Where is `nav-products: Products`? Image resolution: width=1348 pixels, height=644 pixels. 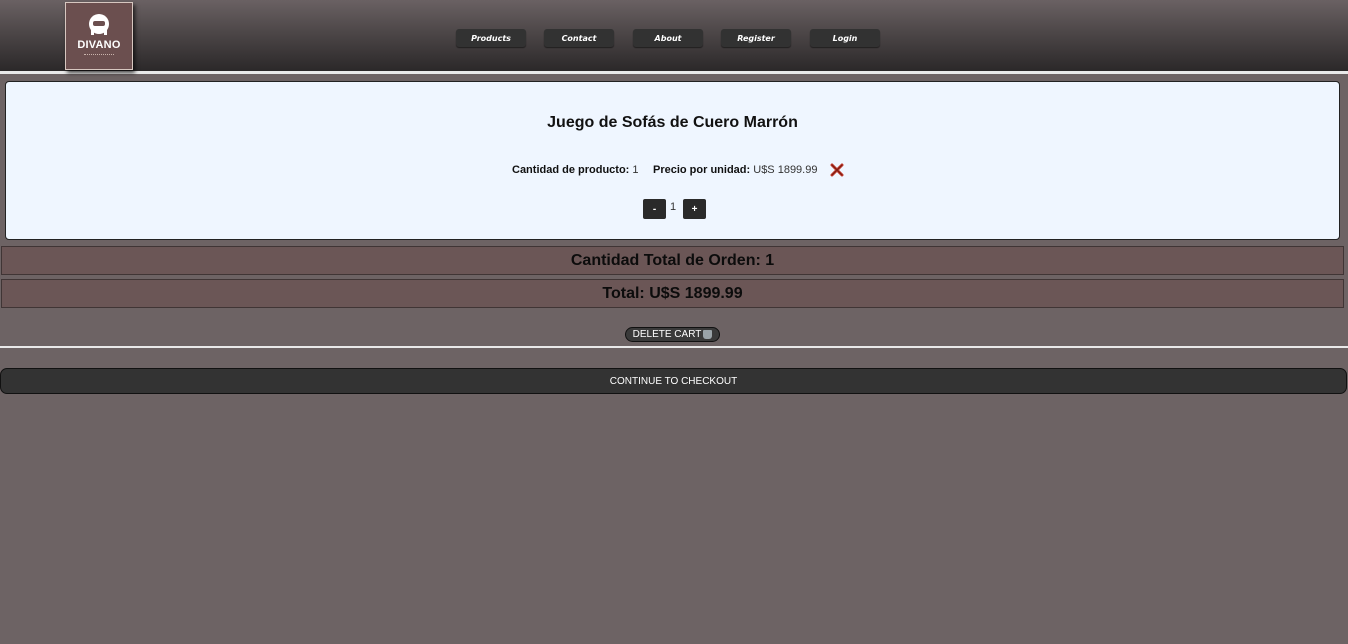 nav-products: Products is located at coordinates (491, 38).